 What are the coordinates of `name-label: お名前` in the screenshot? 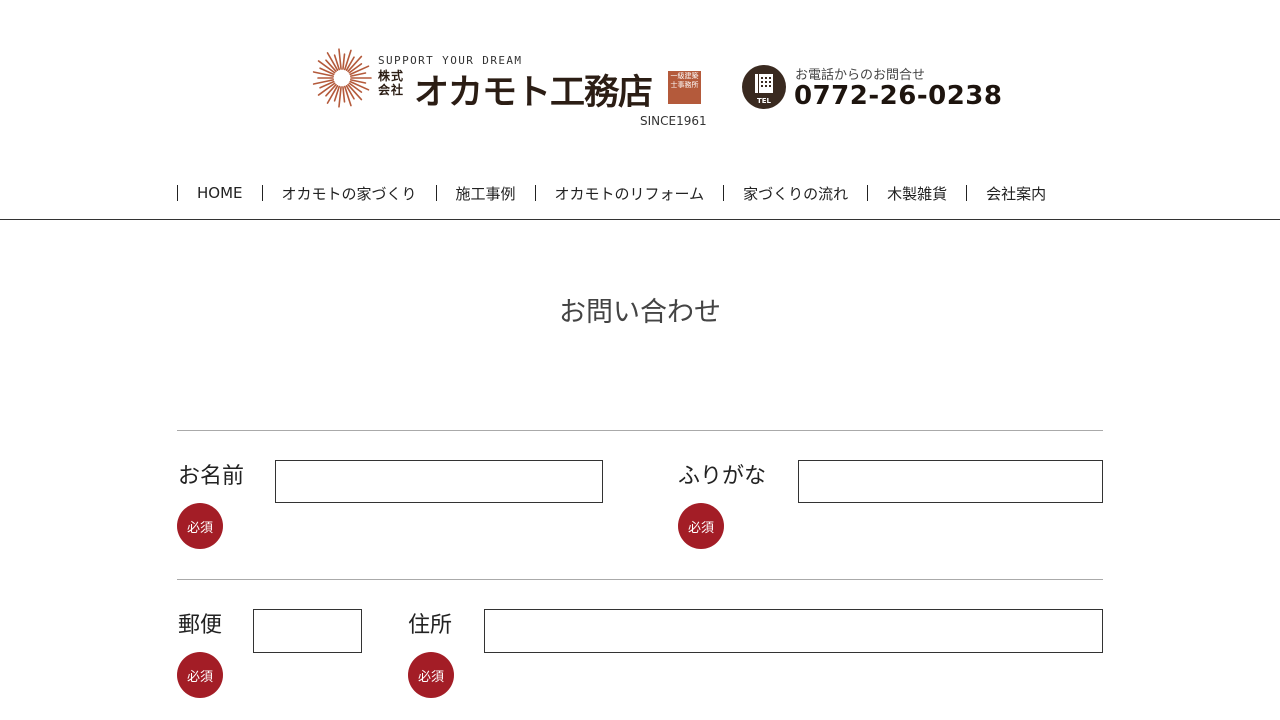 It's located at (211, 476).